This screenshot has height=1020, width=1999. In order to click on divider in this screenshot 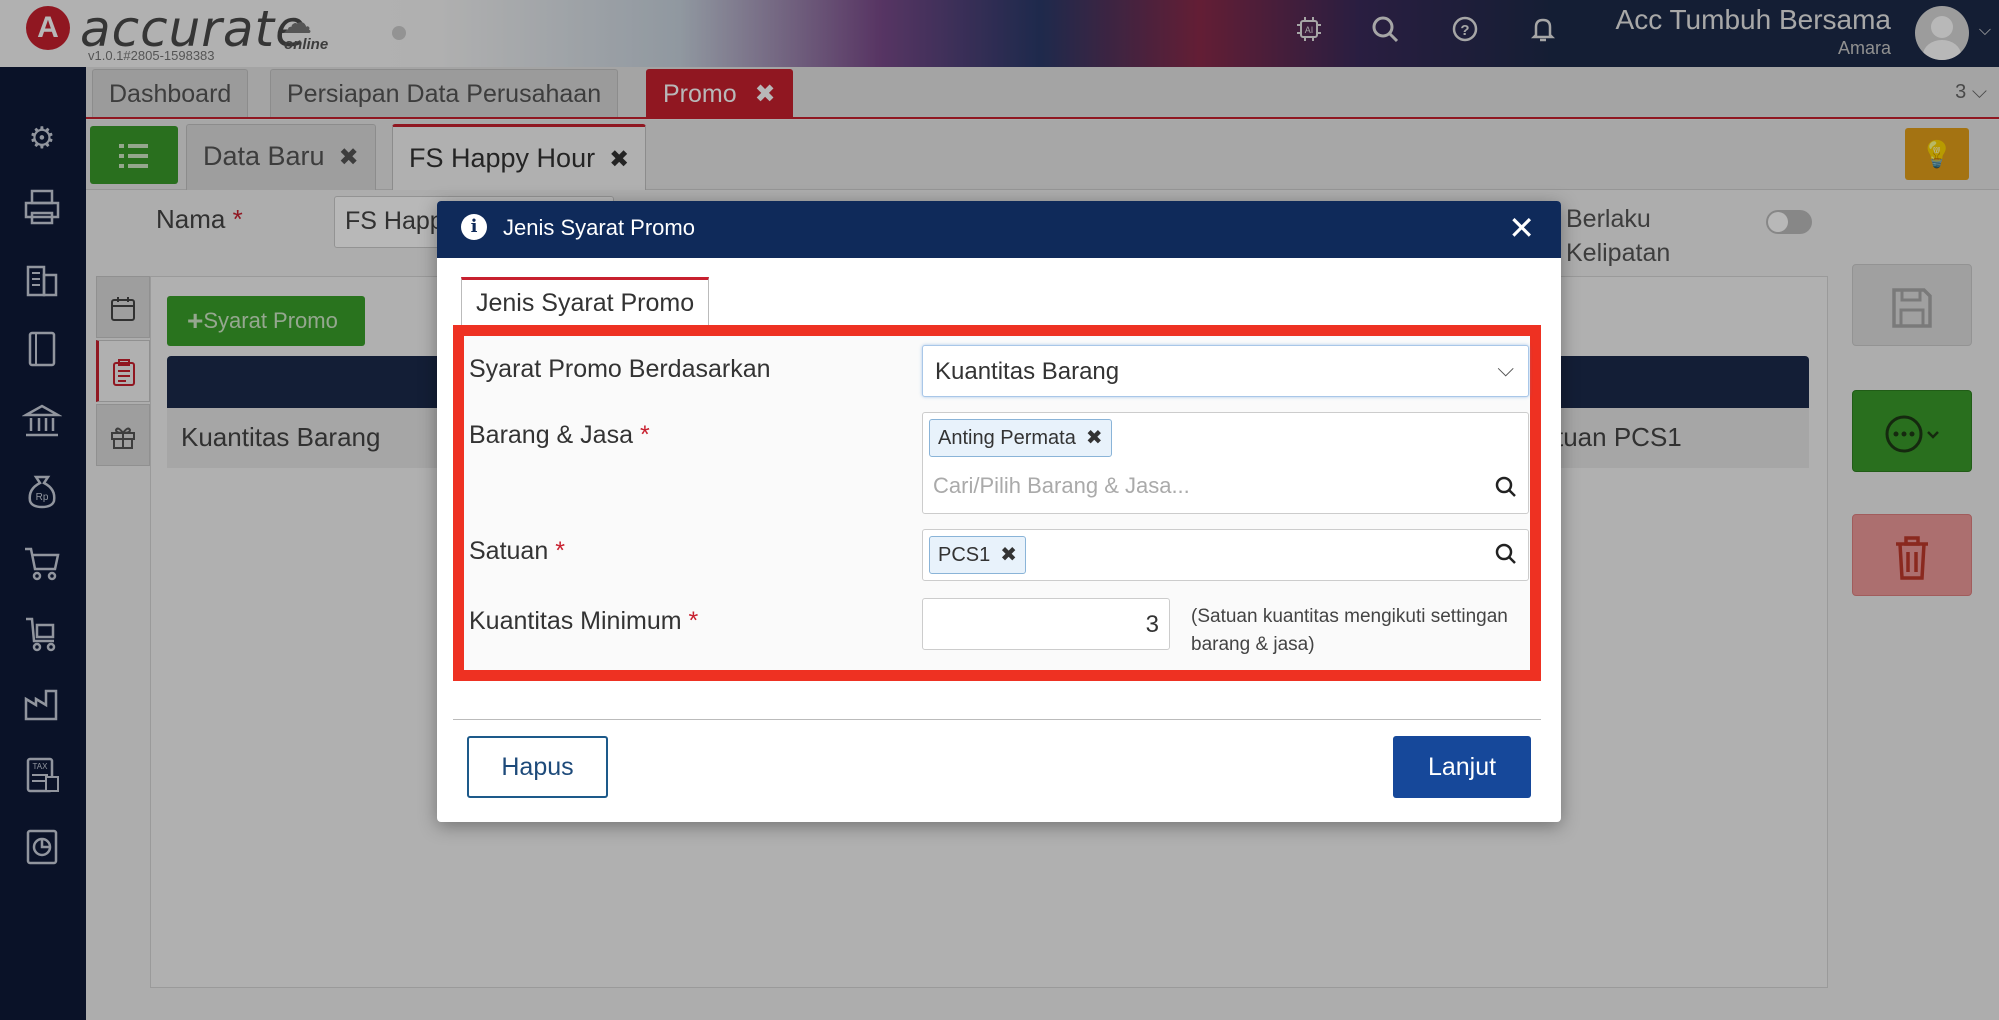, I will do `click(997, 719)`.